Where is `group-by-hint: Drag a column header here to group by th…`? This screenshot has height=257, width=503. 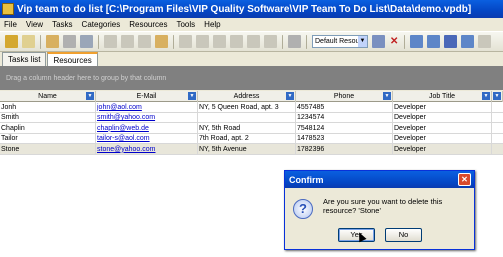 group-by-hint: Drag a column header here to group by th… is located at coordinates (86, 78).